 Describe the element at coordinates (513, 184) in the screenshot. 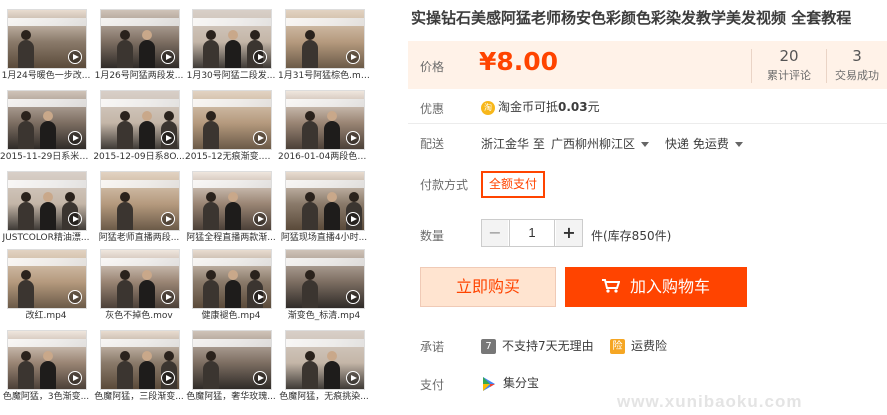

I see `full-payment-option: 全额支付` at that location.